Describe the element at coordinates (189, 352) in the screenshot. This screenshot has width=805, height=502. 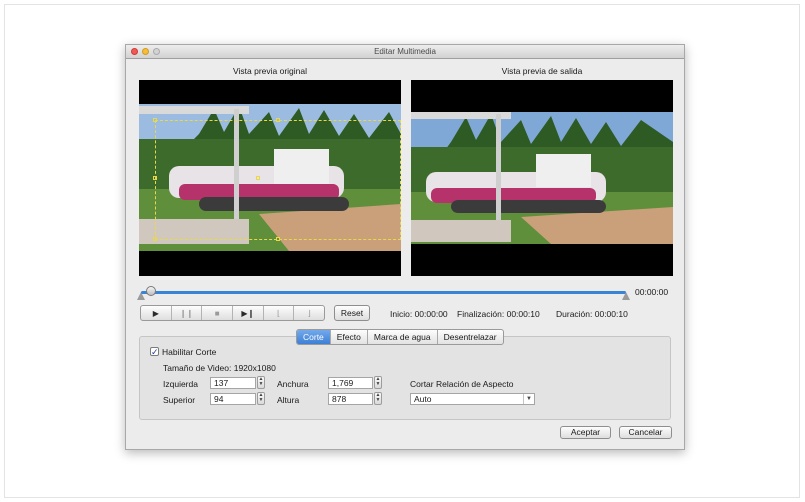
I see `enable-crop-label: Habilitar Corte` at that location.